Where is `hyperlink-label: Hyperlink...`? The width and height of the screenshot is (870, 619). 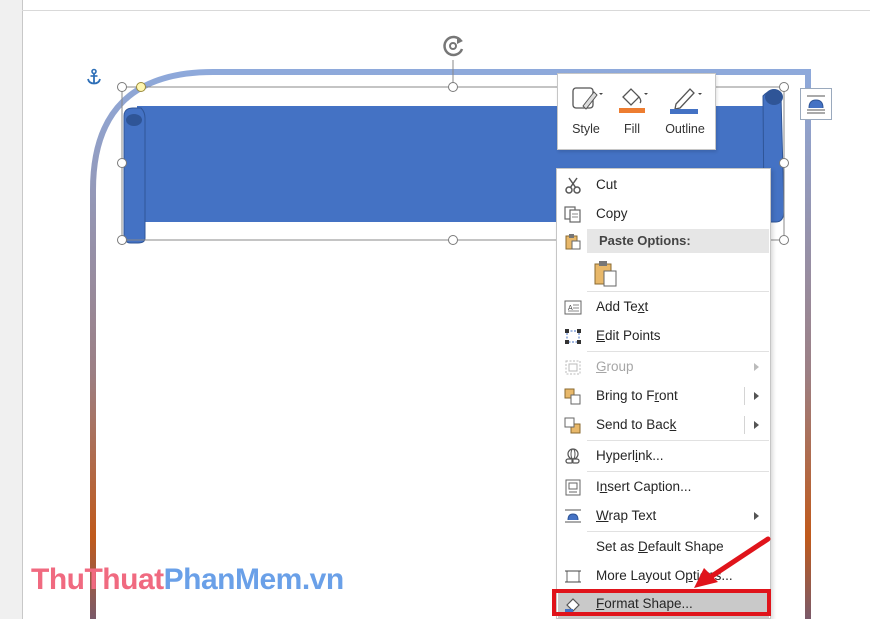
hyperlink-label: Hyperlink... is located at coordinates (630, 455).